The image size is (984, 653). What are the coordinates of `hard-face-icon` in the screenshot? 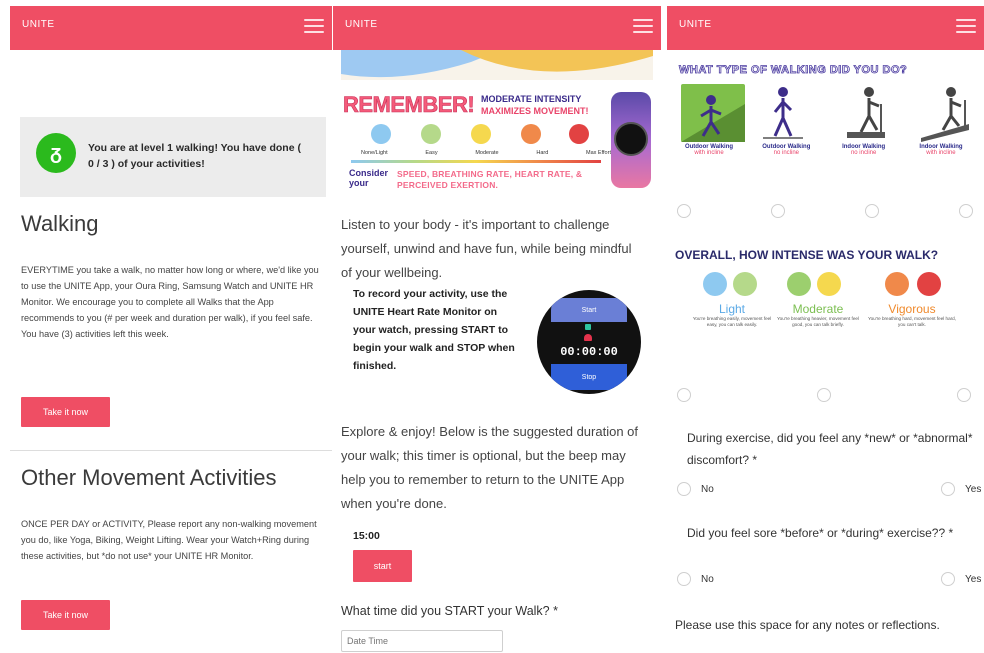 It's located at (531, 134).